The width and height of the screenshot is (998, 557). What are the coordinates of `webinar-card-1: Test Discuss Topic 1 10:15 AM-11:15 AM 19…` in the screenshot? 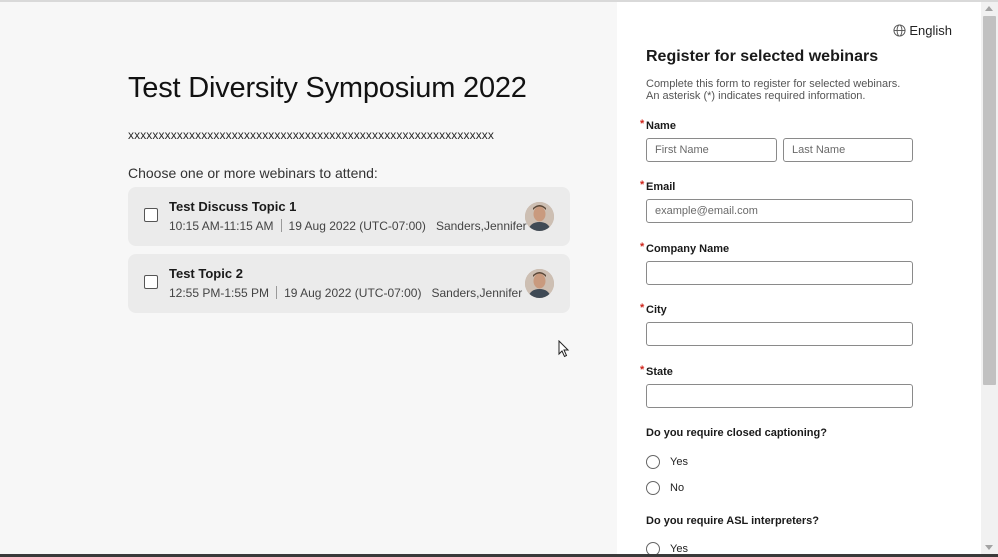 It's located at (349, 216).